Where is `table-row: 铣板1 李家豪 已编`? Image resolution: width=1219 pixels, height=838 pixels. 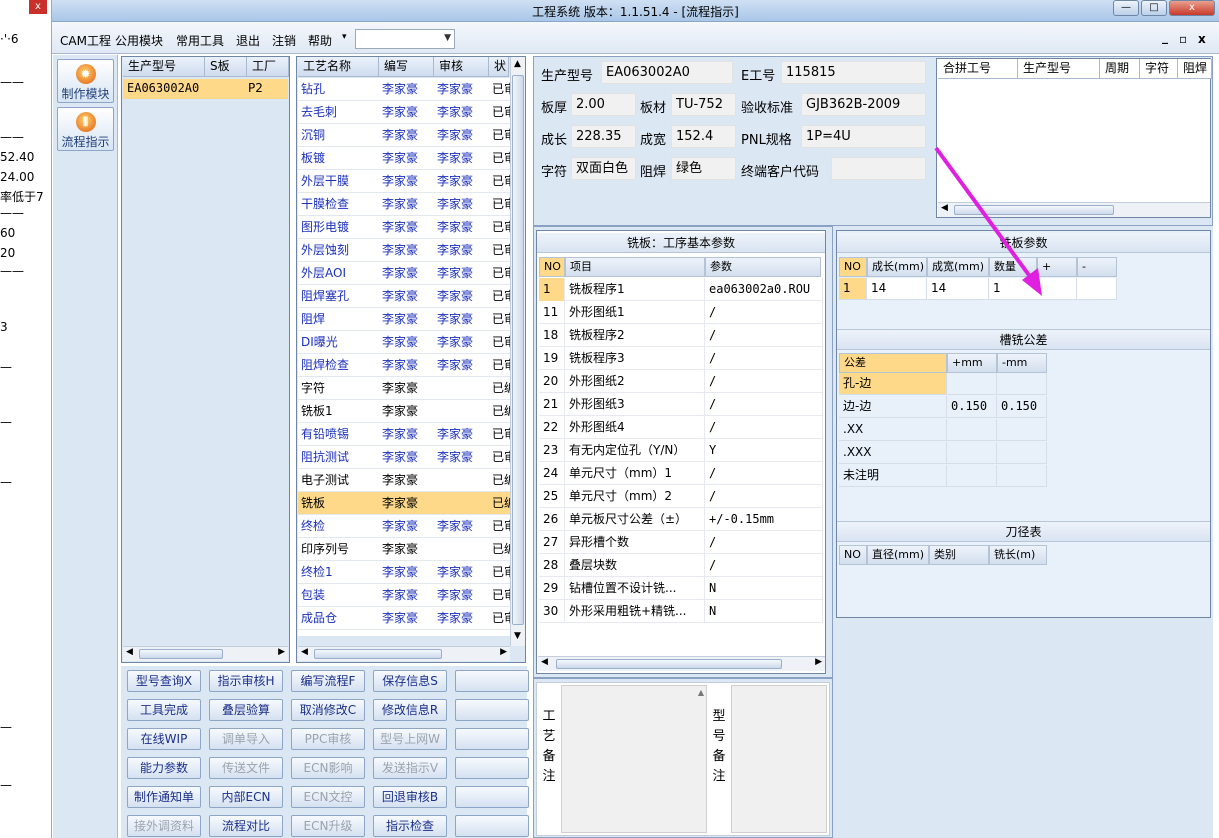 table-row: 铣板1 李家豪 已编 is located at coordinates (404, 411).